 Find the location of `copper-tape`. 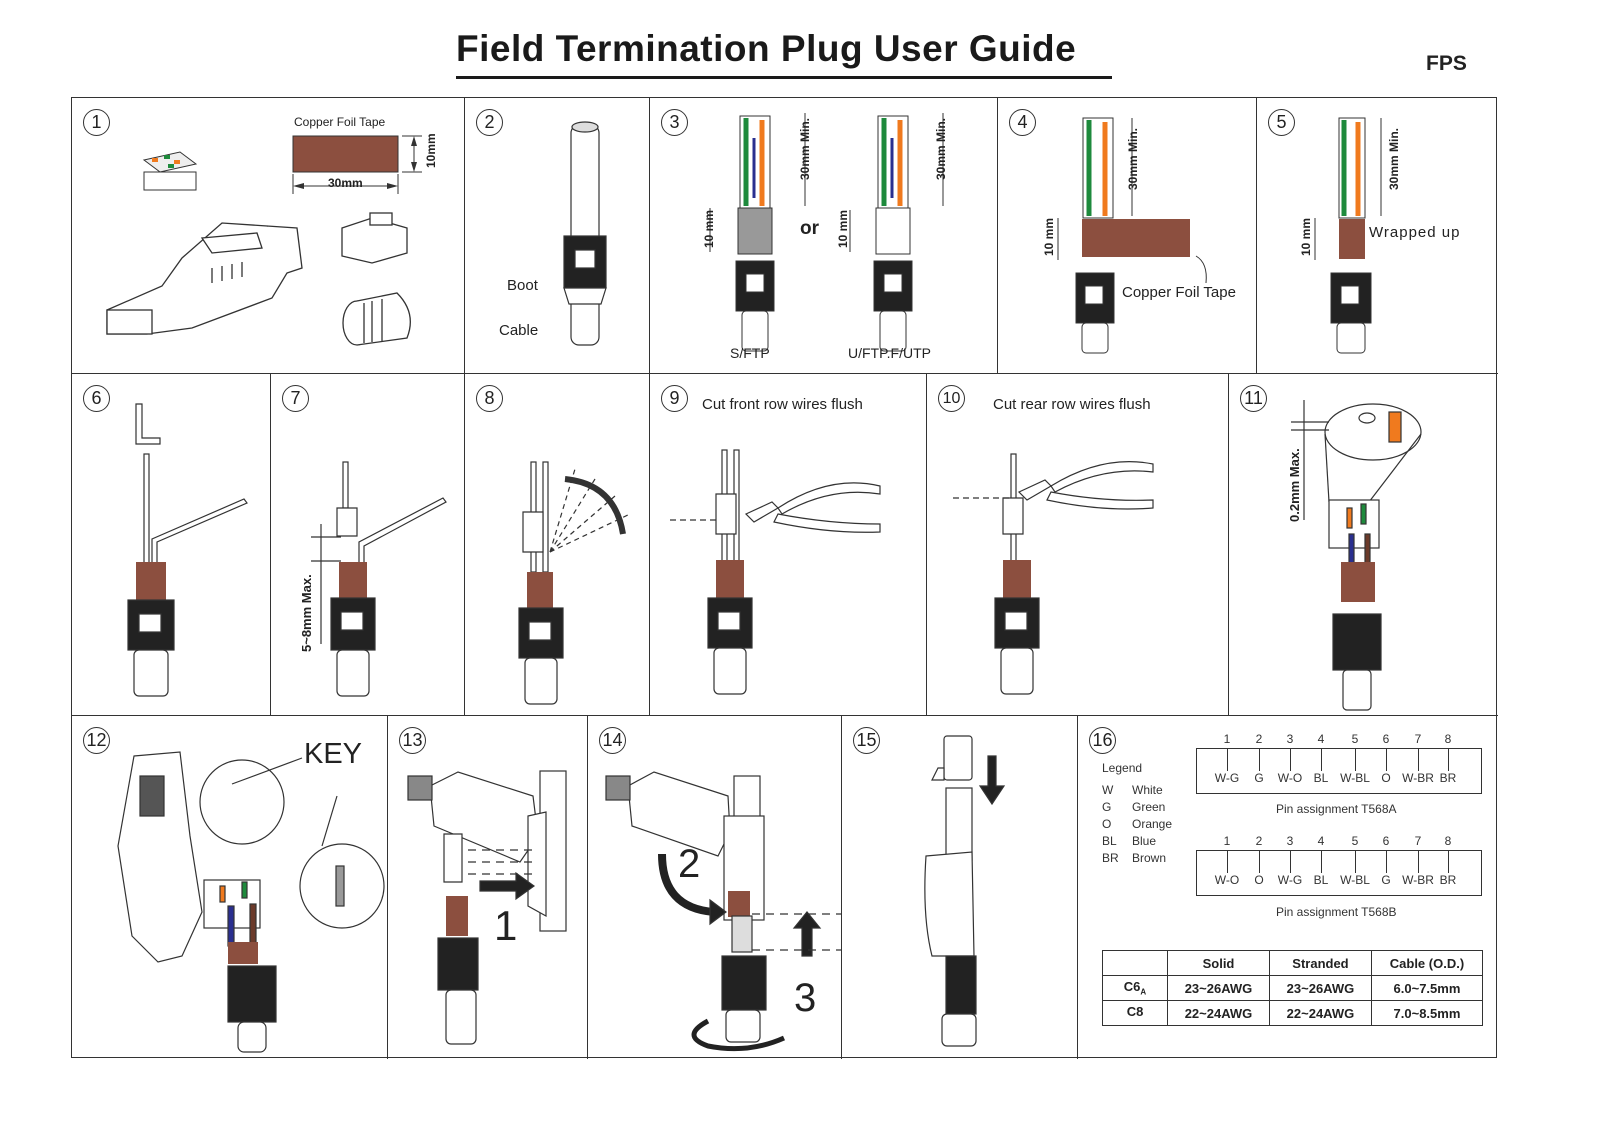

copper-tape is located at coordinates (345, 154).